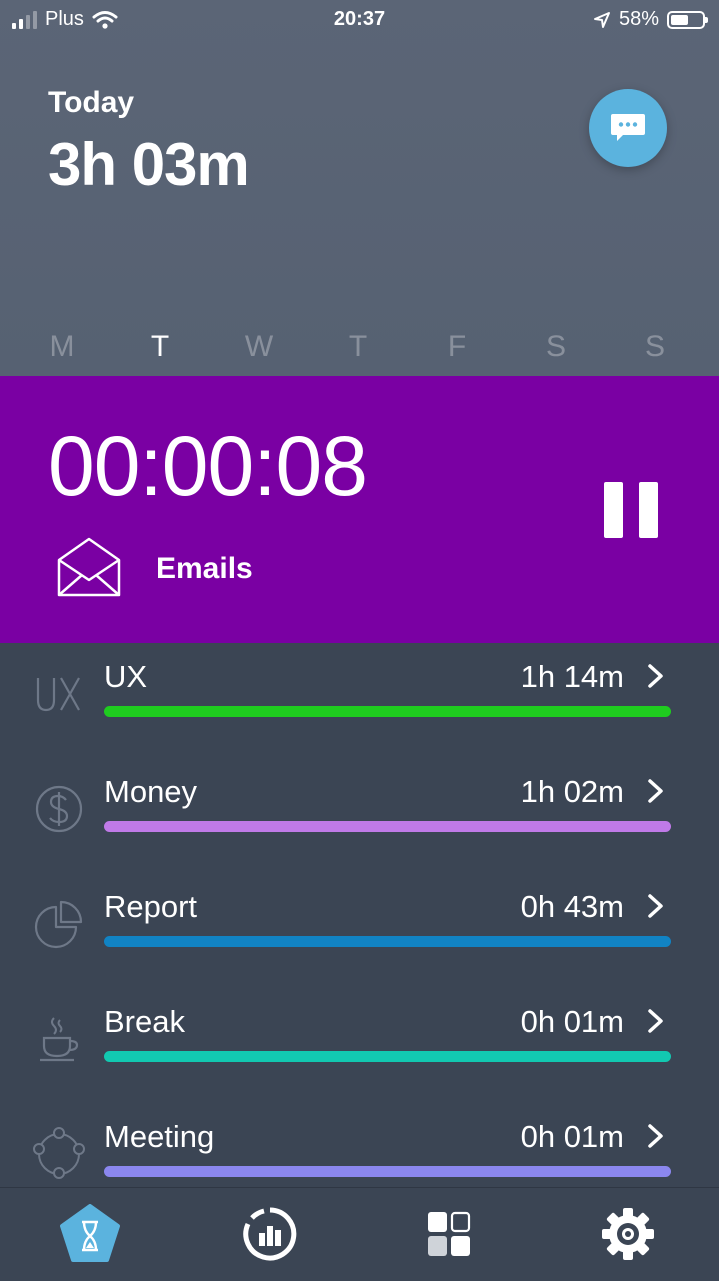 Image resolution: width=719 pixels, height=1281 pixels. Describe the element at coordinates (572, 676) in the screenshot. I see `activity-time: 1h 14m` at that location.